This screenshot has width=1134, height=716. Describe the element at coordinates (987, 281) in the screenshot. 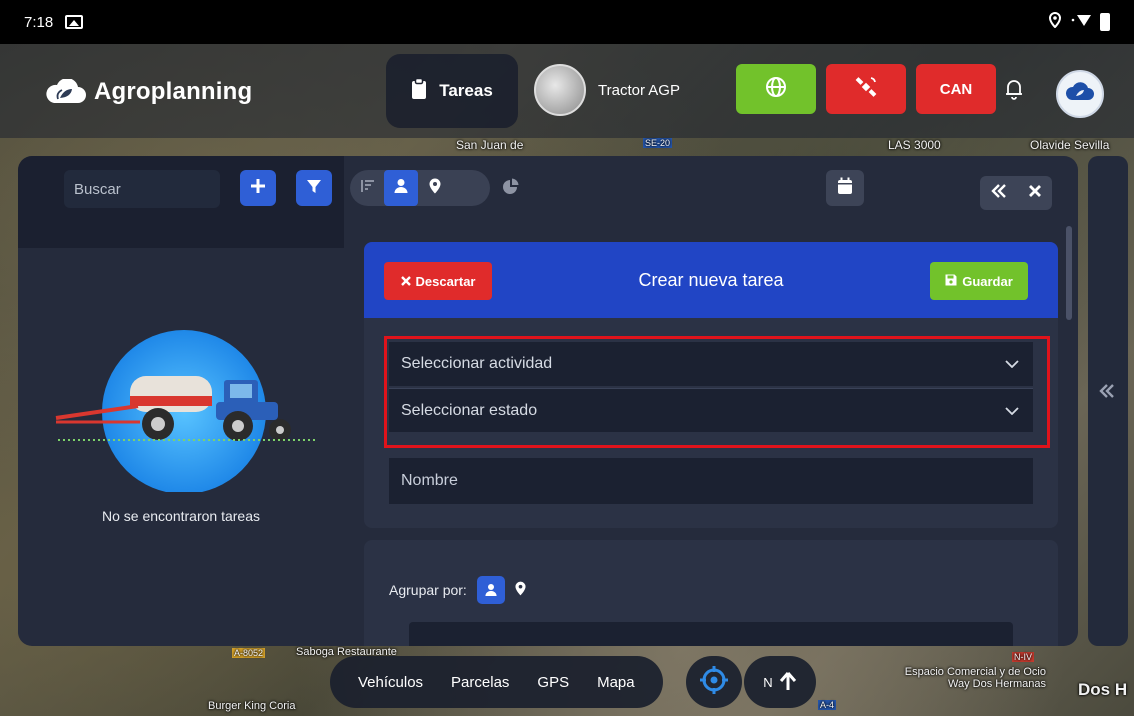

I see `save-label: Guardar` at that location.